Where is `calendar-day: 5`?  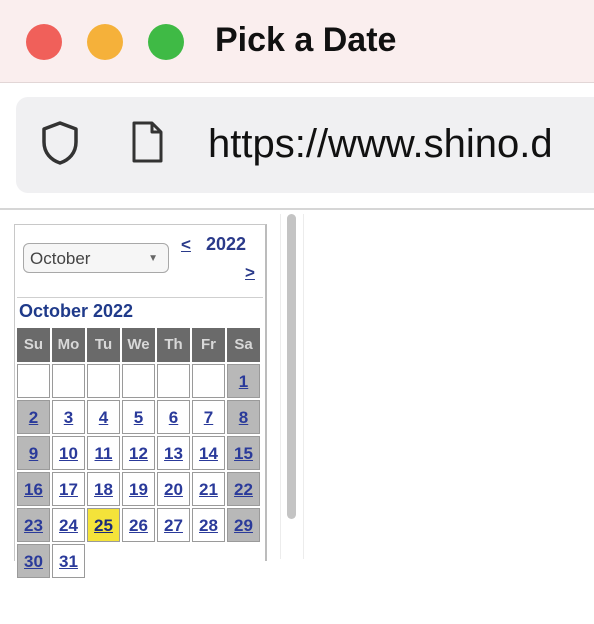 calendar-day: 5 is located at coordinates (138, 417).